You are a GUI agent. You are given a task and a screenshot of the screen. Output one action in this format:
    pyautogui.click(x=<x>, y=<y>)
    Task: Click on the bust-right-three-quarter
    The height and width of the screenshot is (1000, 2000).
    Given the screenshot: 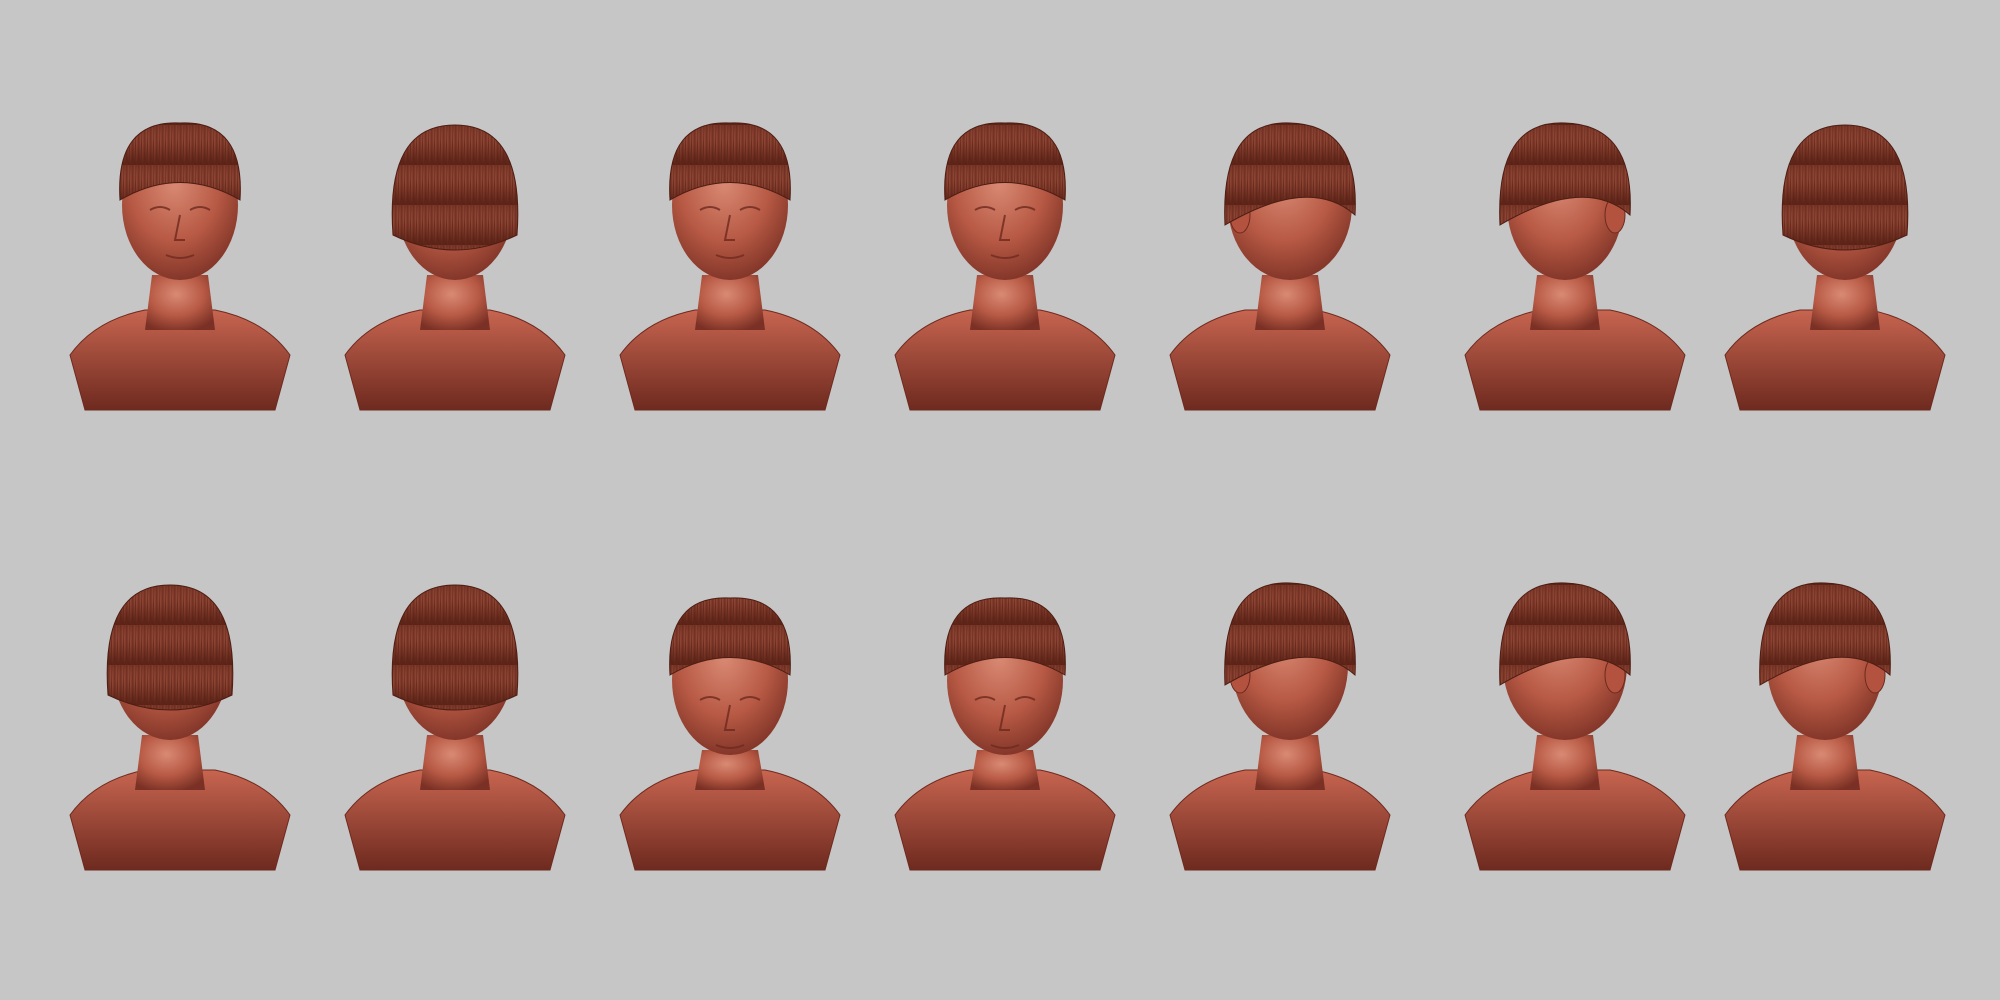 What is the action you would take?
    pyautogui.click(x=1280, y=725)
    